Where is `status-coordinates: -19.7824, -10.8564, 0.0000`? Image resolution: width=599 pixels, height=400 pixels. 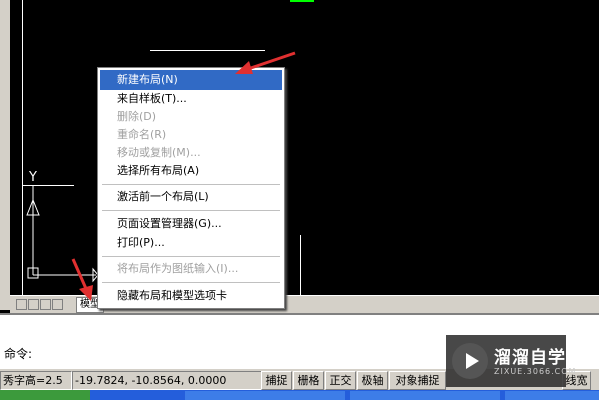 status-coordinates: -19.7824, -10.8564, 0.0000 is located at coordinates (167, 380).